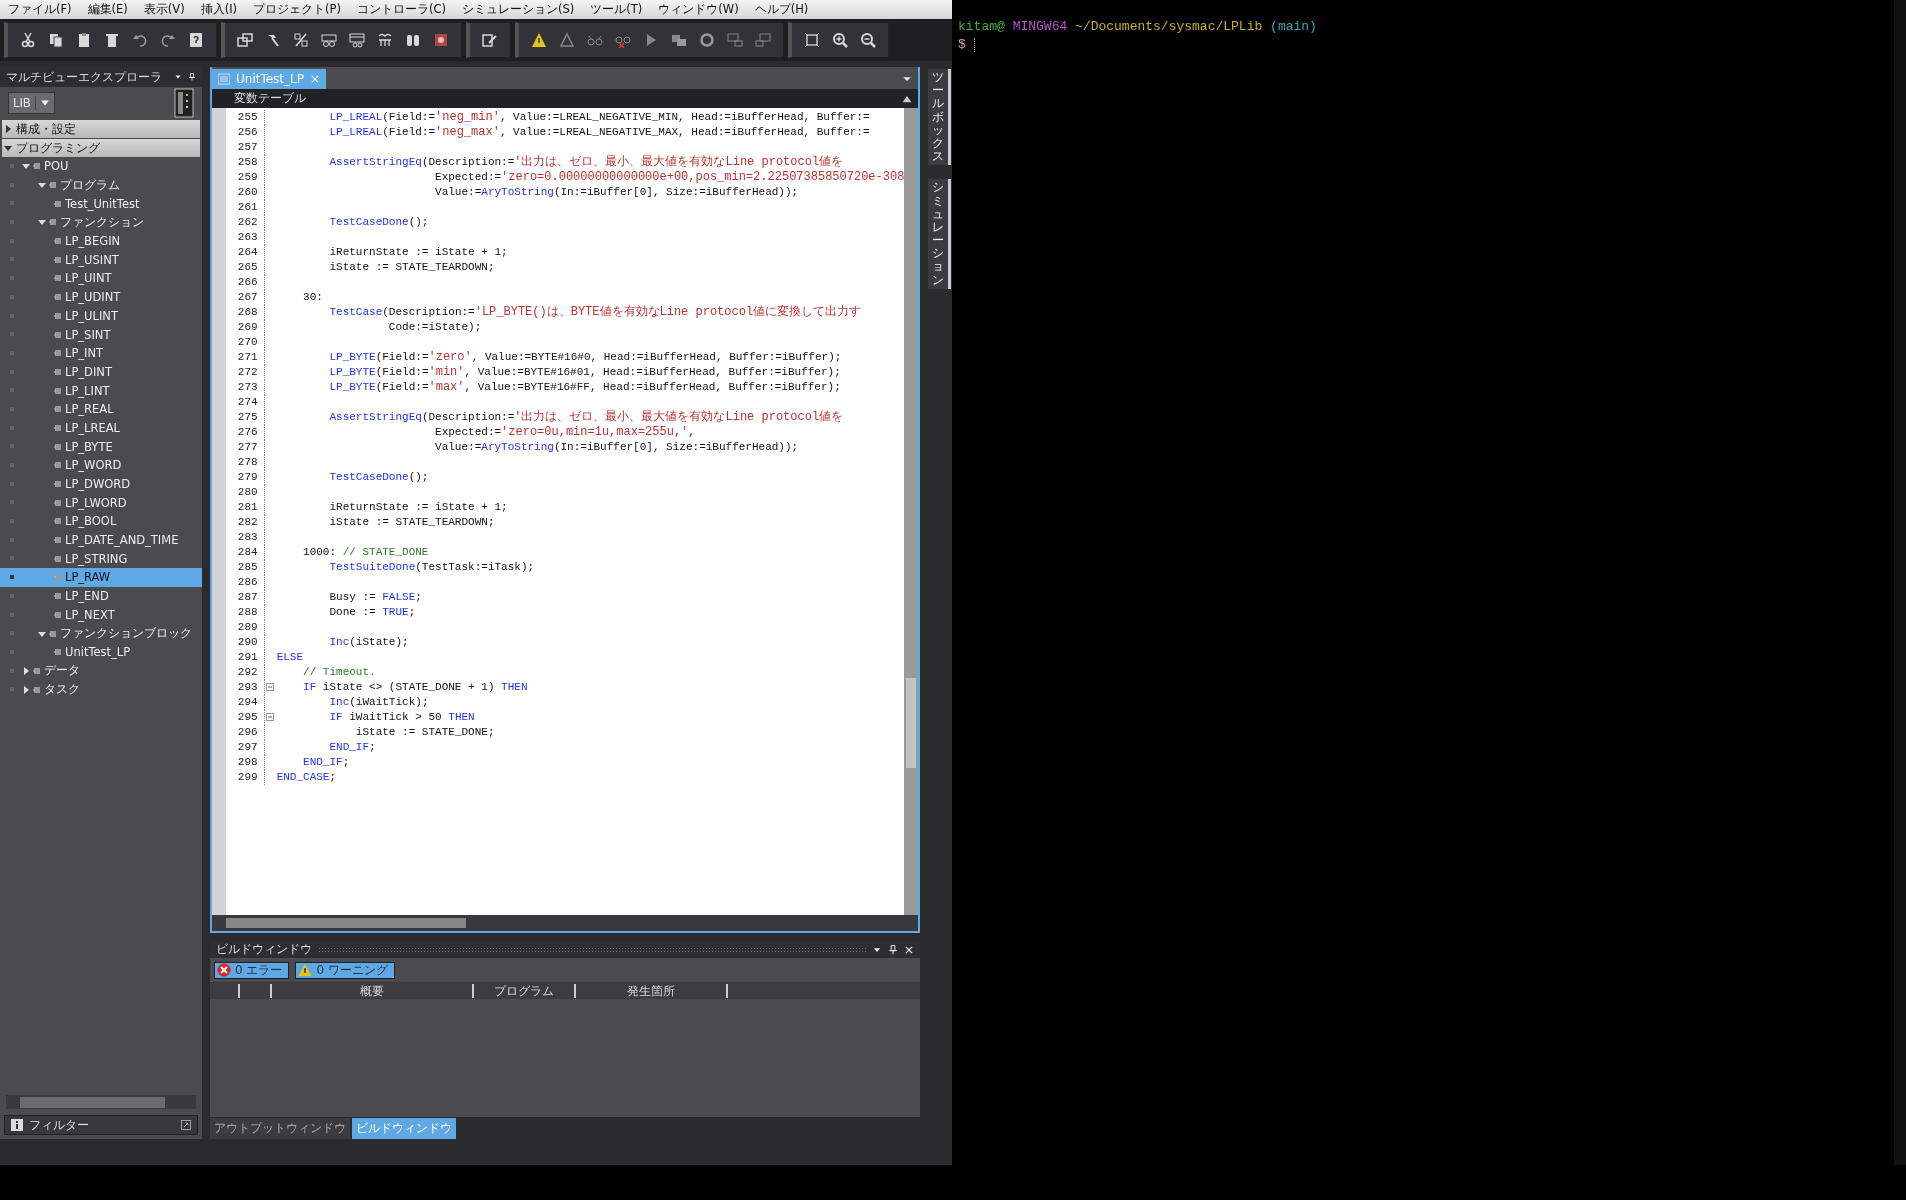 The width and height of the screenshot is (1906, 1200). I want to click on tree-item: LP_SINT, so click(101, 334).